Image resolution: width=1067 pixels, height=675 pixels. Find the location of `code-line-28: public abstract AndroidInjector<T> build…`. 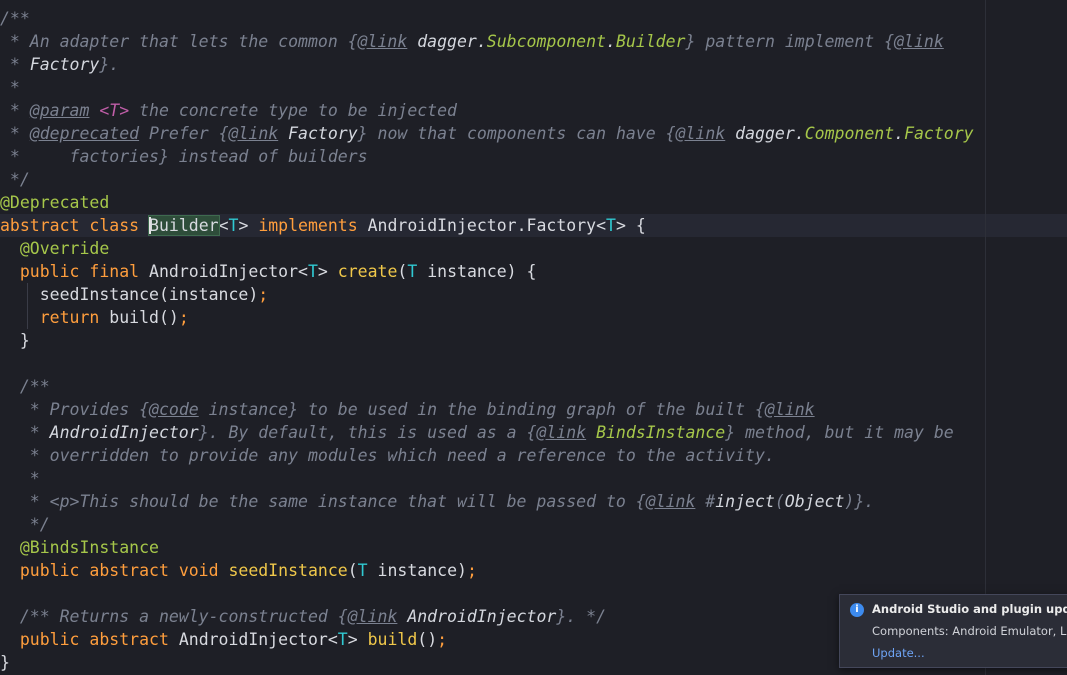

code-line-28: public abstract AndroidInjector<T> build… is located at coordinates (233, 639).